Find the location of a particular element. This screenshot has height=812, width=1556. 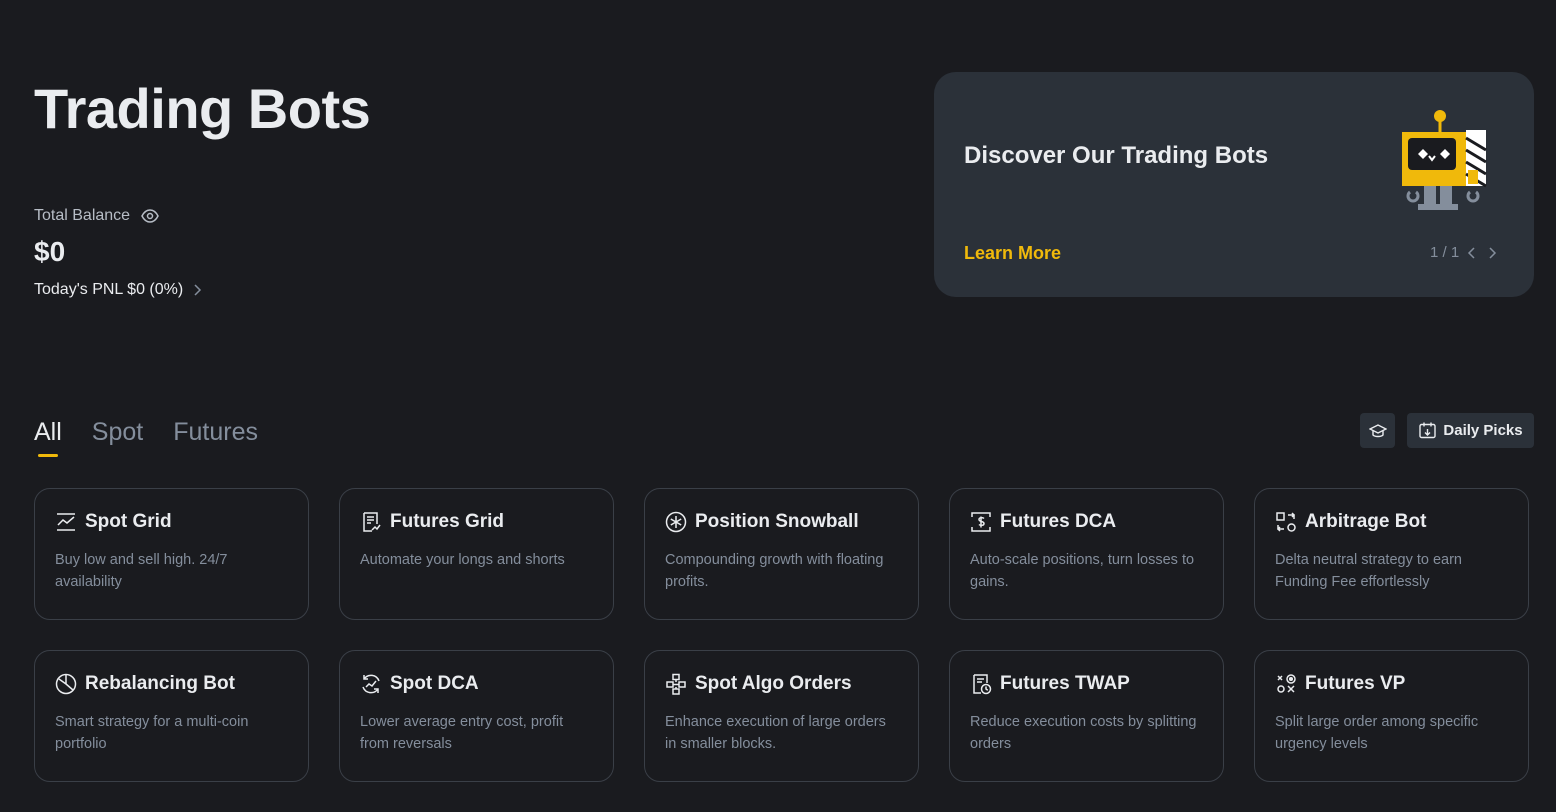

snowflake-icon is located at coordinates (676, 522).